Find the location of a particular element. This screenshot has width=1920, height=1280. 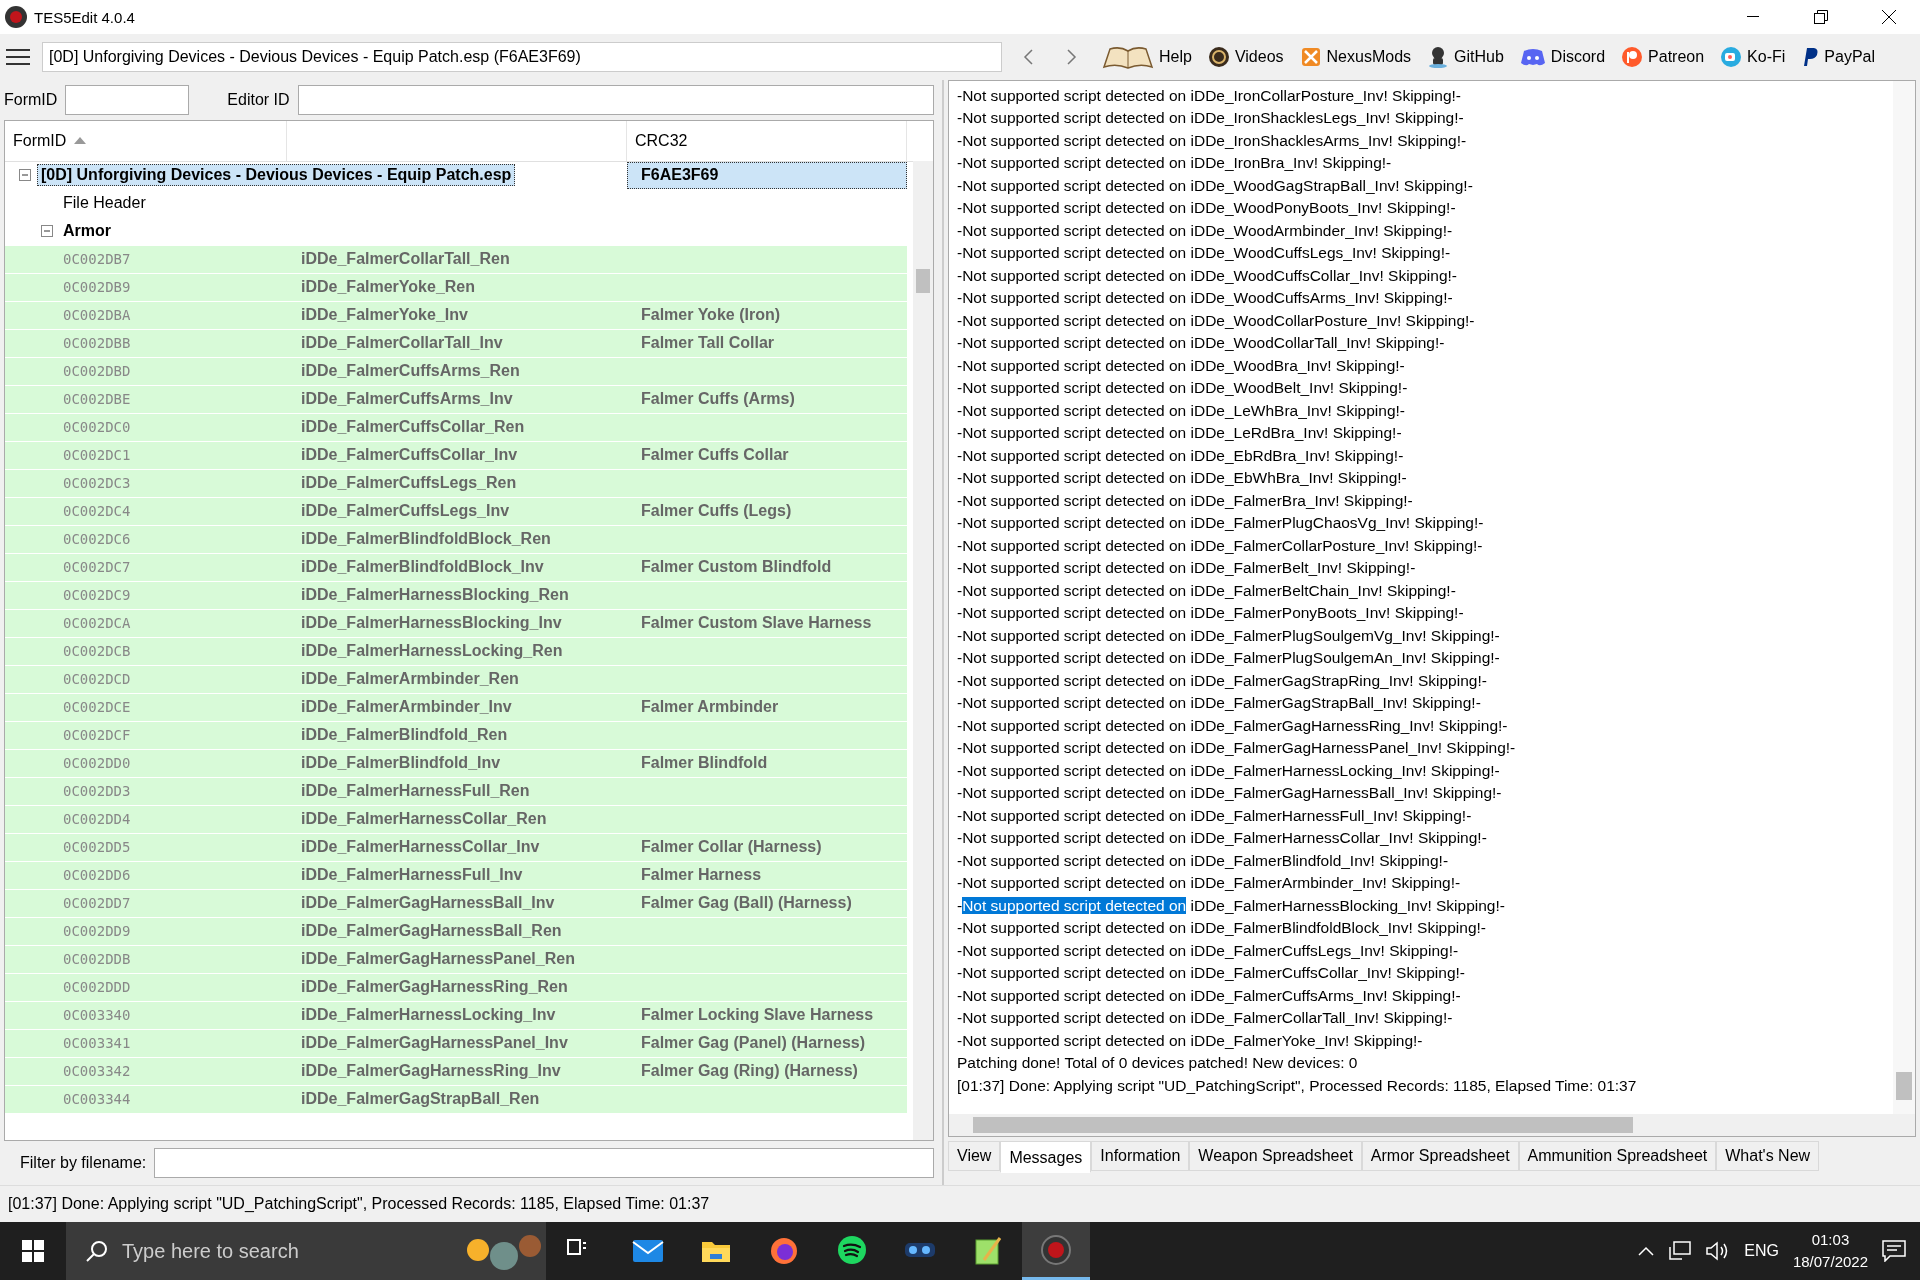

editor-id-cell-text: iDDe_FalmerBlindfold_Inv is located at coordinates (401, 763).